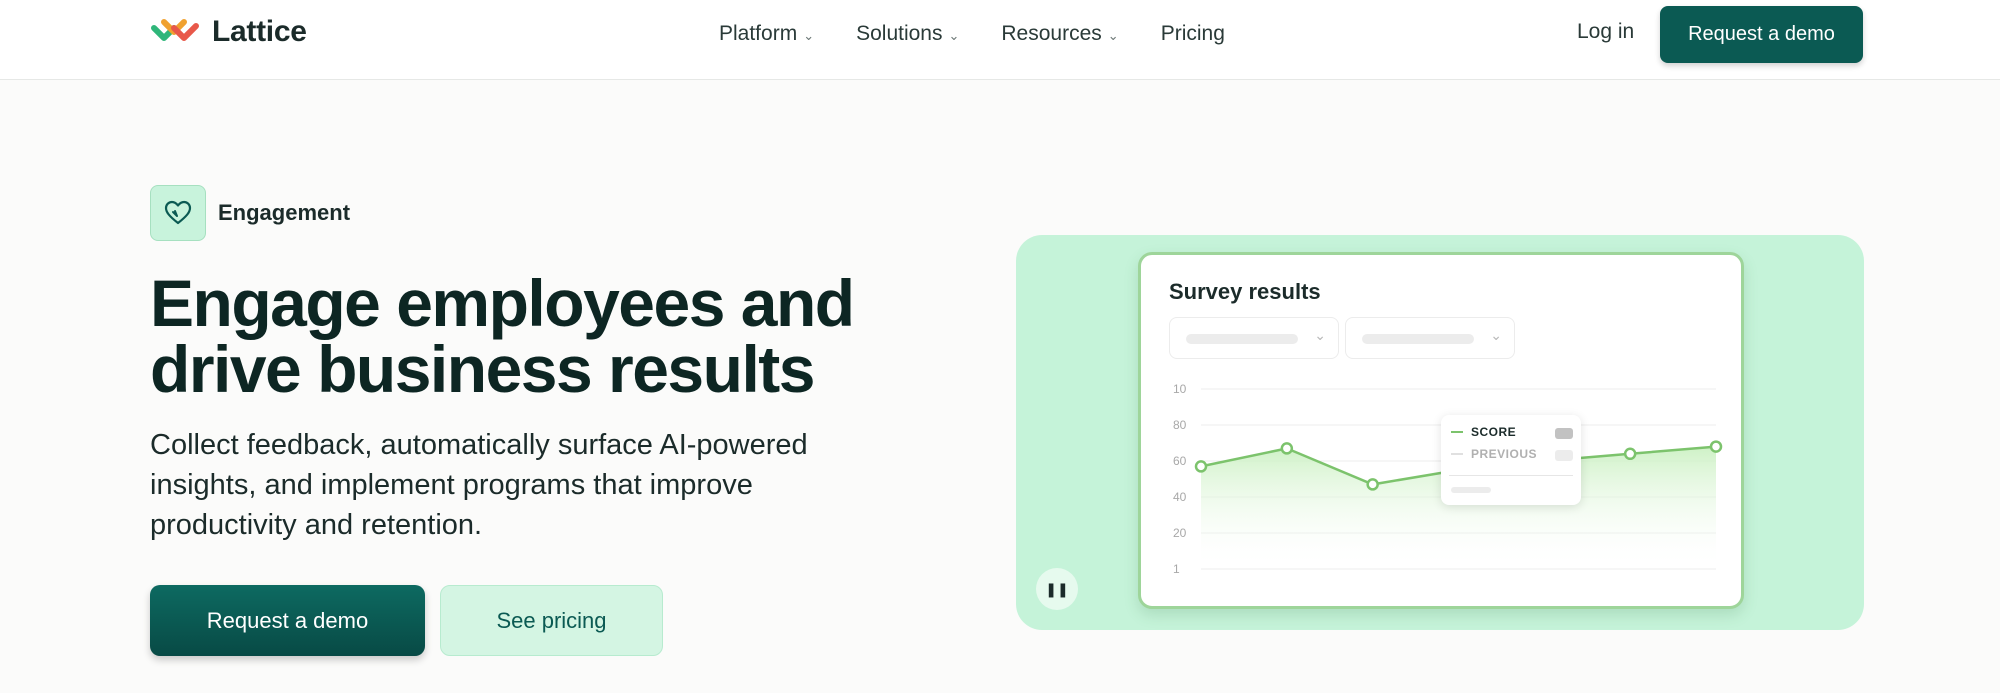  What do you see at coordinates (1051, 33) in the screenshot?
I see `nav-item-label: Resources` at bounding box center [1051, 33].